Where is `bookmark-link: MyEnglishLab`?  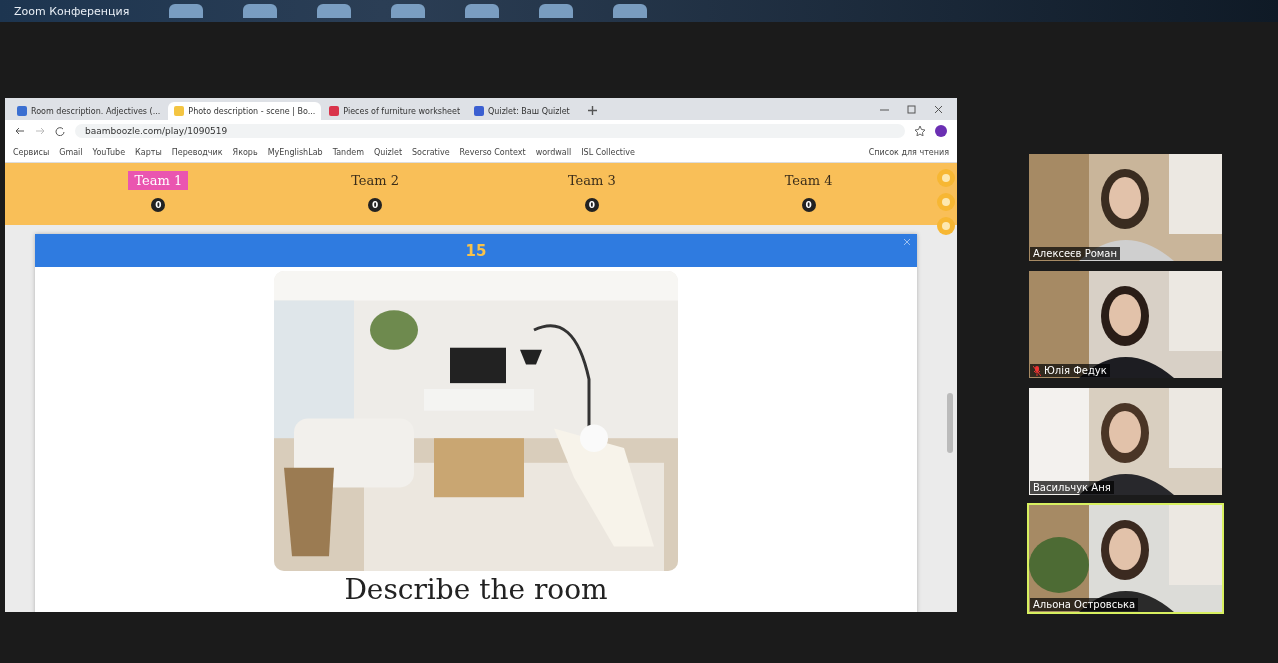
bookmark-link: MyEnglishLab is located at coordinates (295, 152).